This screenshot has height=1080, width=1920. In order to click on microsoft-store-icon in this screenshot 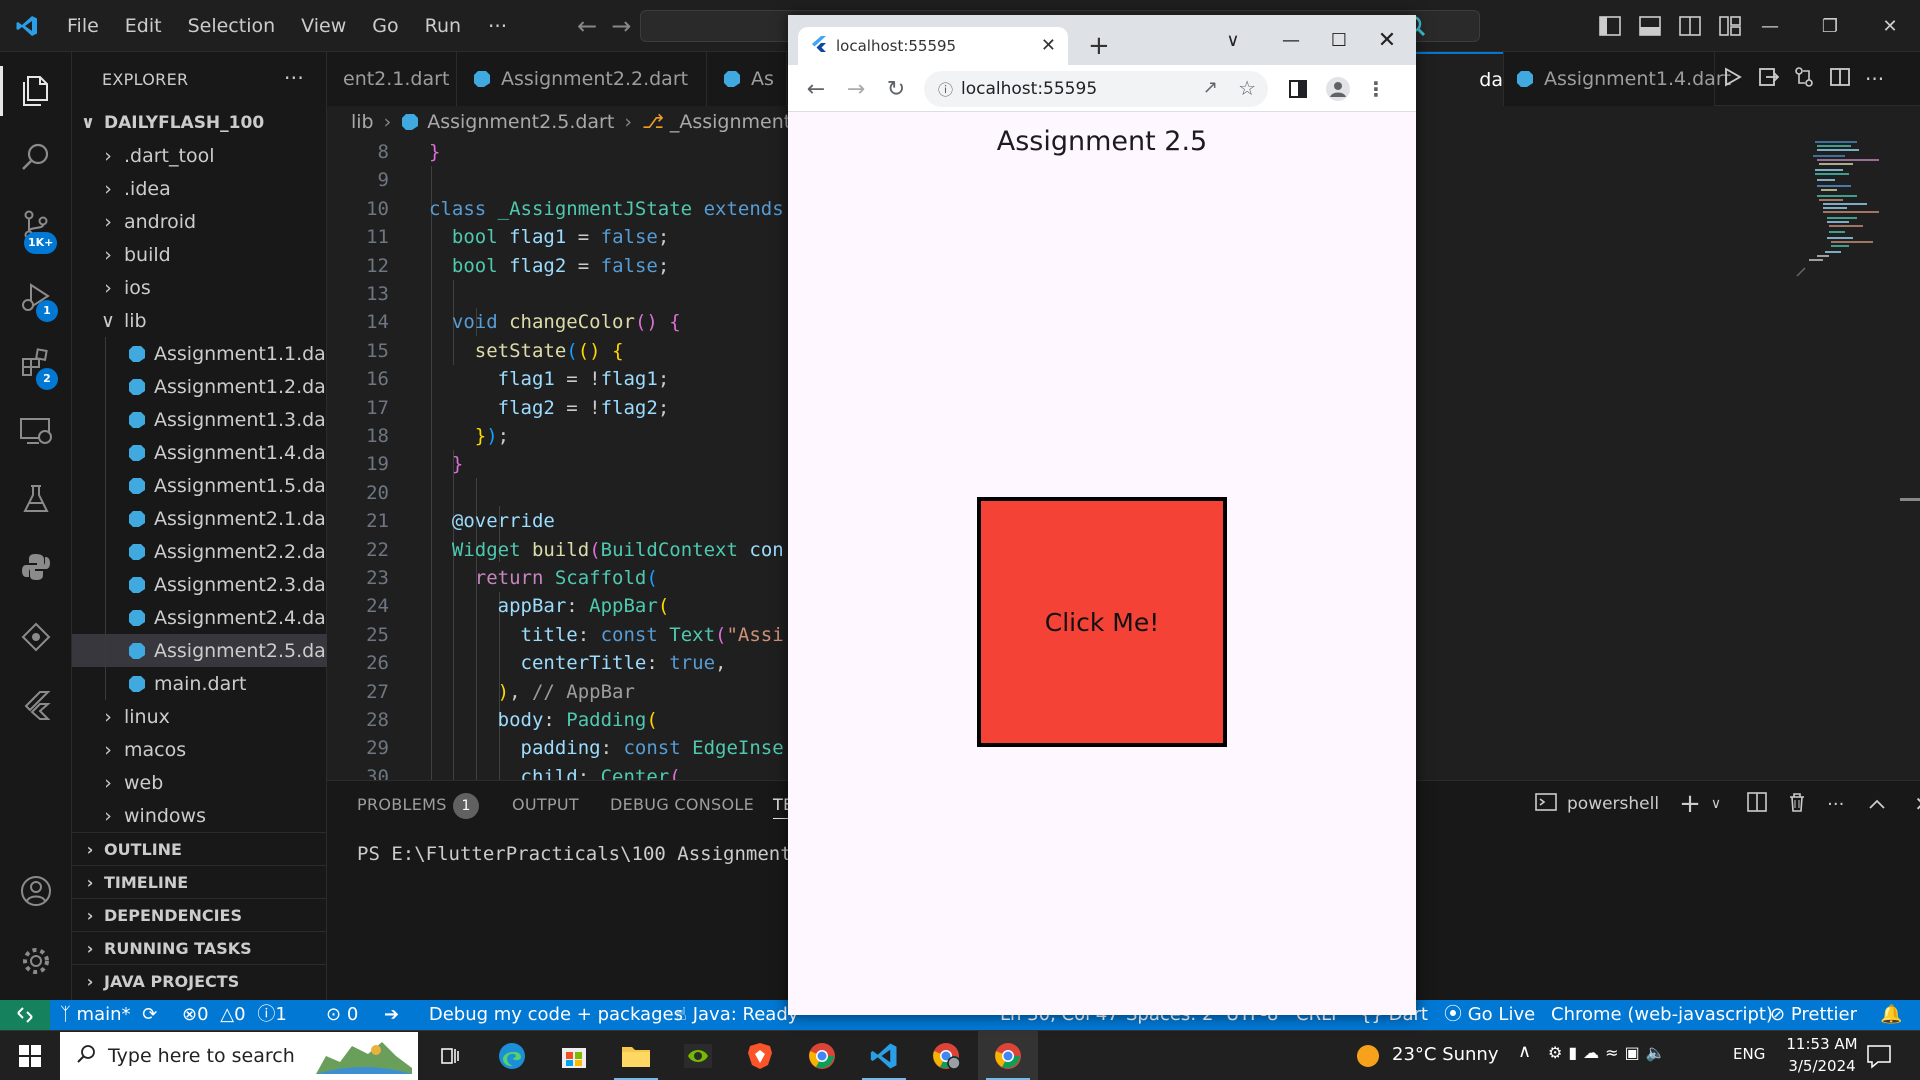, I will do `click(574, 1055)`.